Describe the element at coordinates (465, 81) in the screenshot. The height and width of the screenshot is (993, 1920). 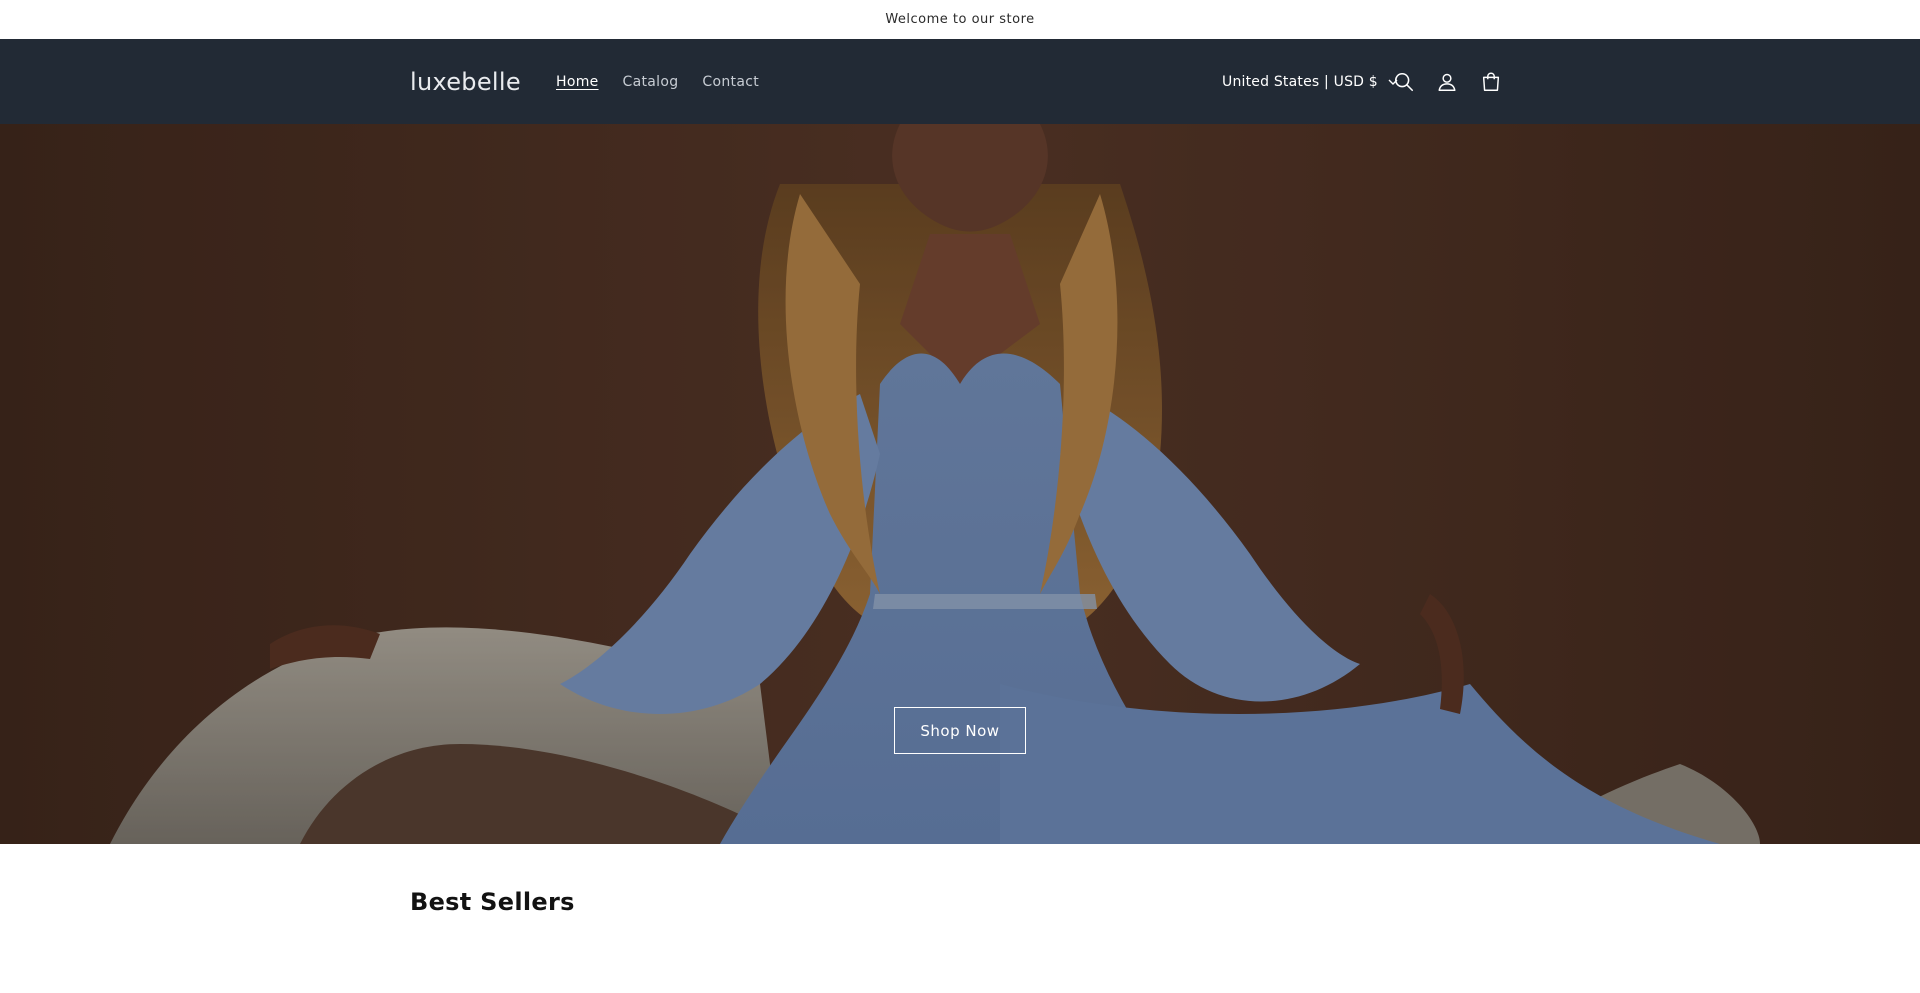
I see `store-logo: luxebelle` at that location.